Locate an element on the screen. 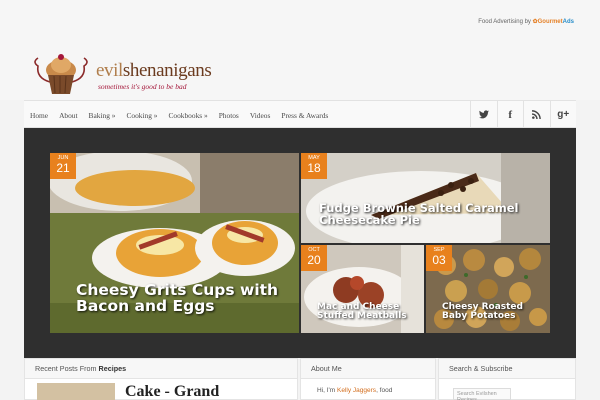 The width and height of the screenshot is (600, 400). search-input: Search Evilshen Recipes is located at coordinates (482, 394).